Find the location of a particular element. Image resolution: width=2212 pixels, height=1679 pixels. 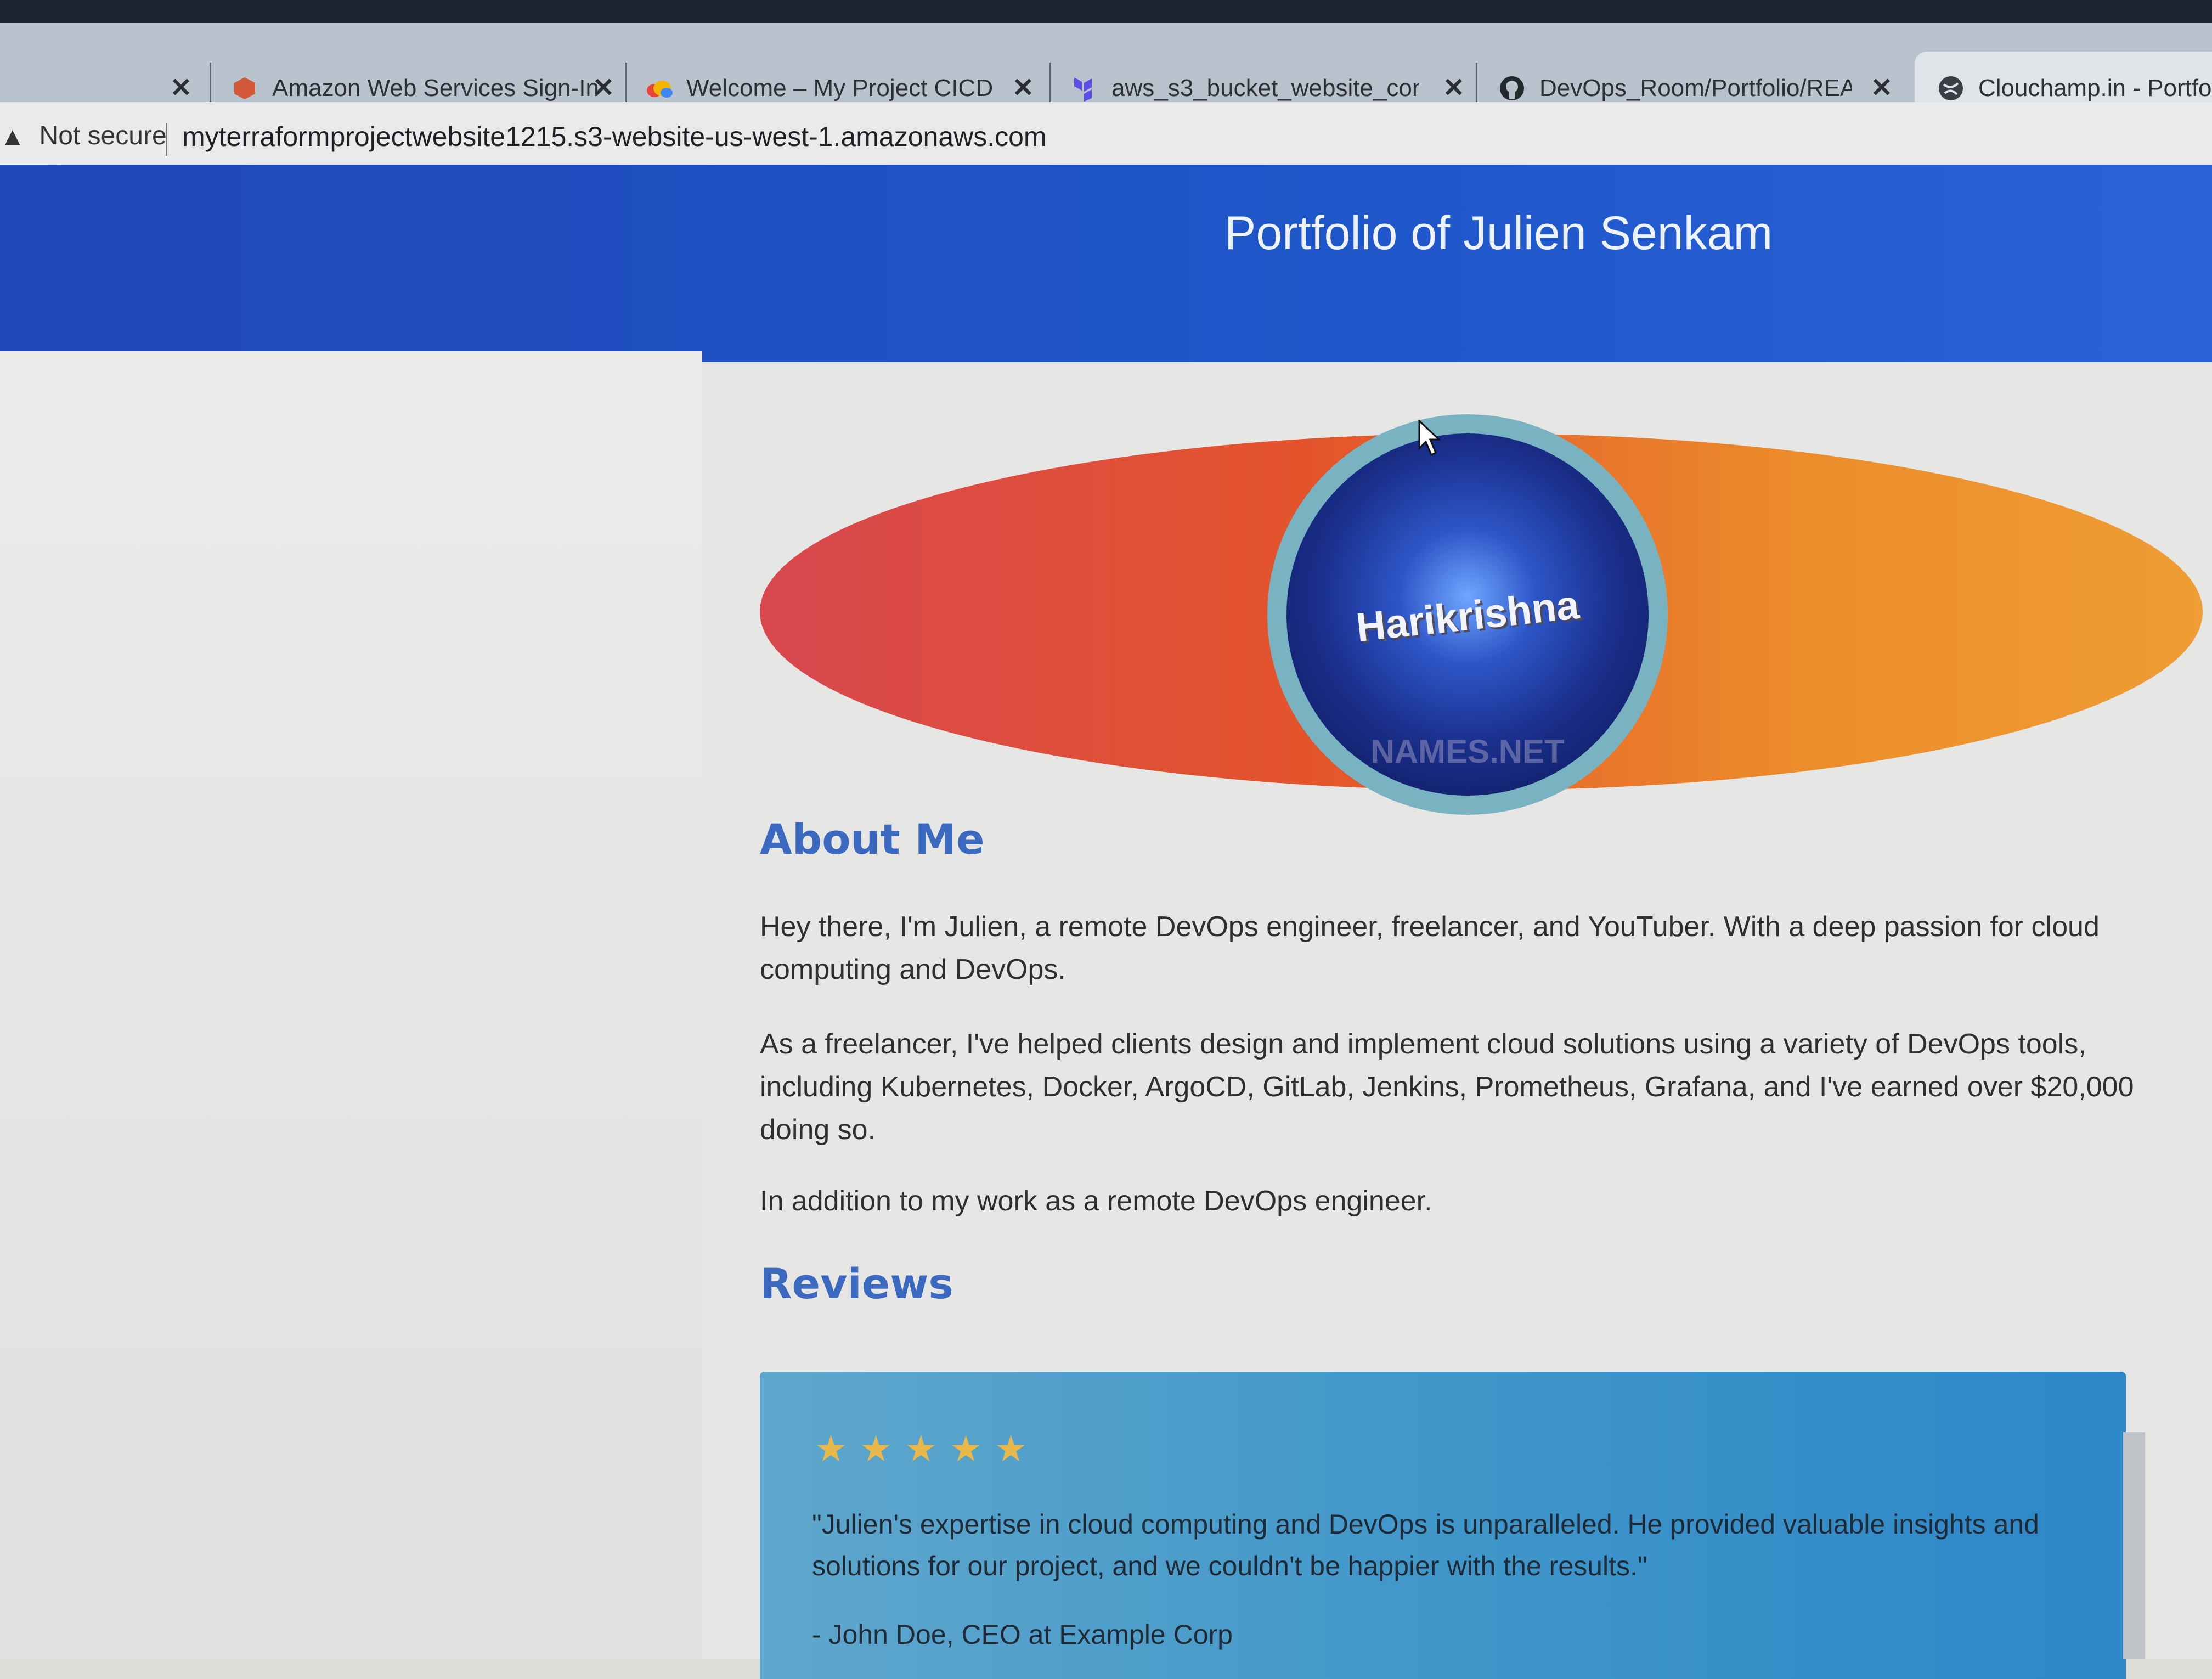

page-title: Portfolio of Julien Senkam is located at coordinates (1499, 234).